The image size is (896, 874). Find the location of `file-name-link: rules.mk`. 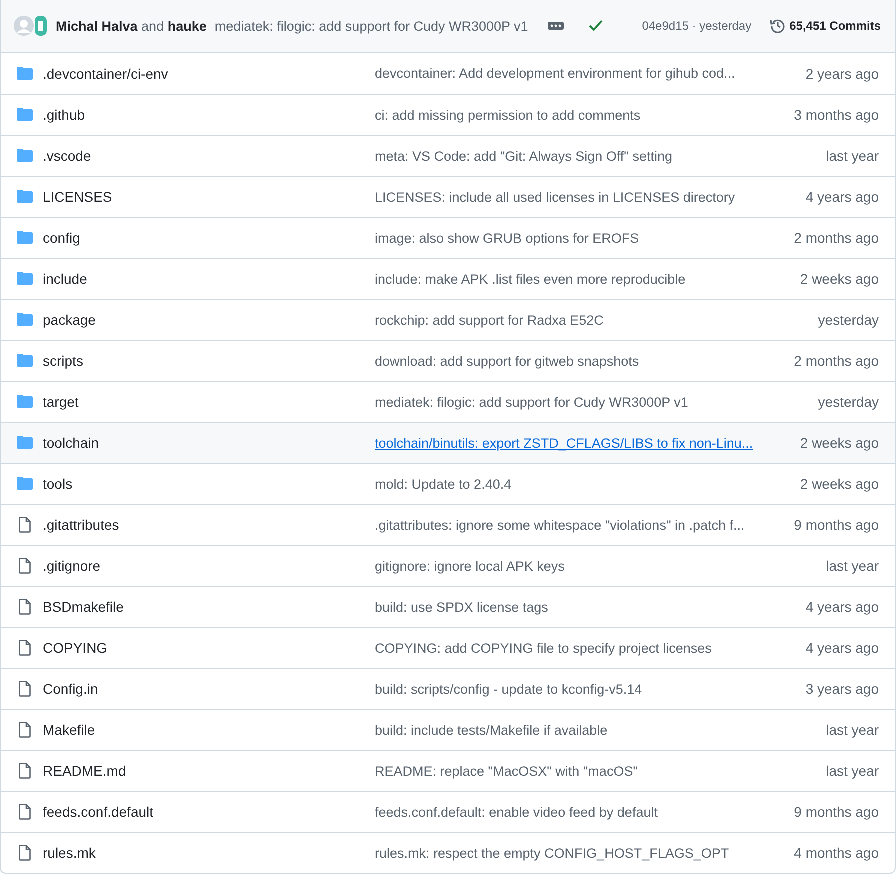

file-name-link: rules.mk is located at coordinates (69, 853).